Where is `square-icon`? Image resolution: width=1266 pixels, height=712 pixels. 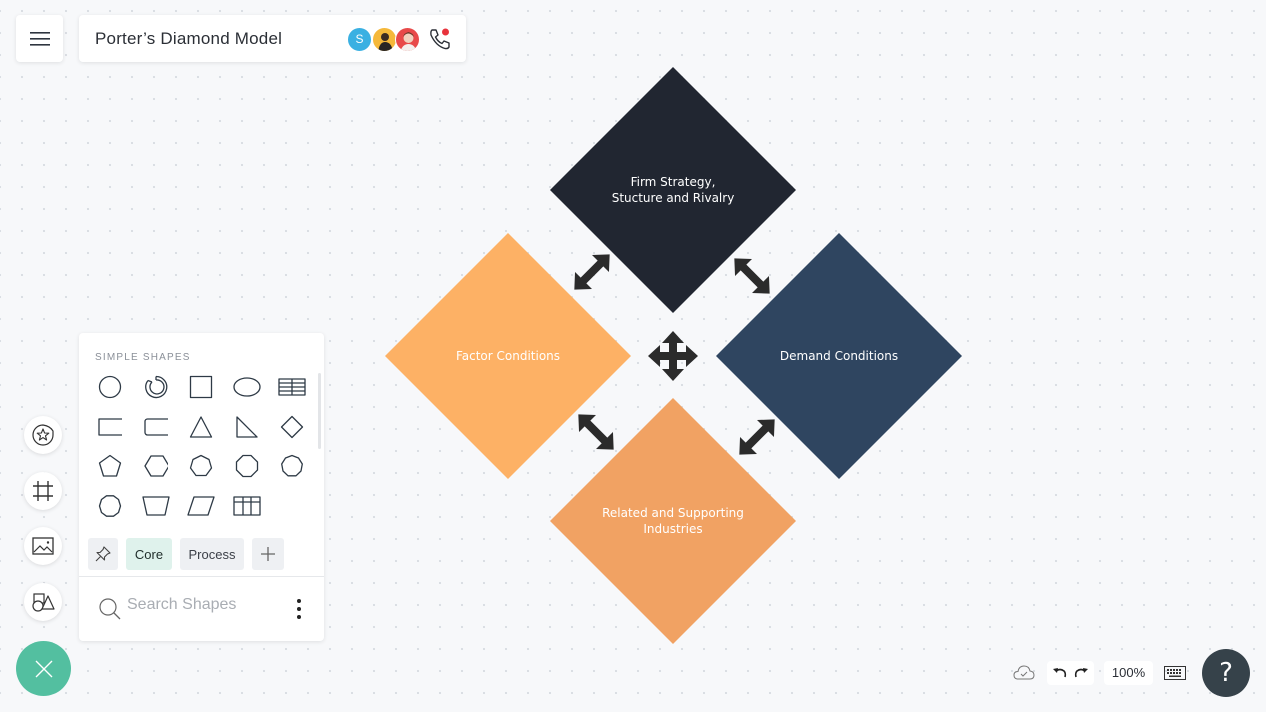 square-icon is located at coordinates (201, 387).